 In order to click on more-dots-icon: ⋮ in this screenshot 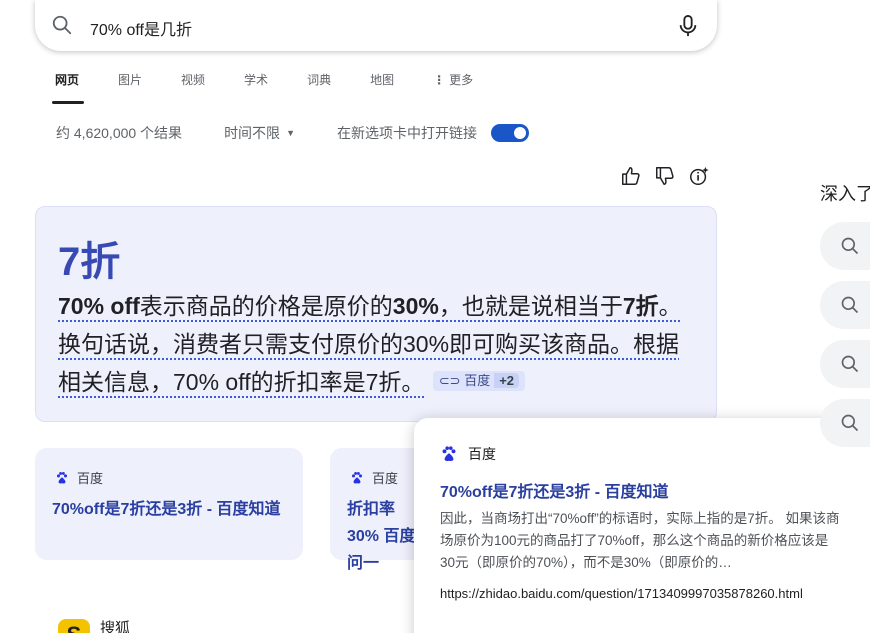, I will do `click(439, 80)`.